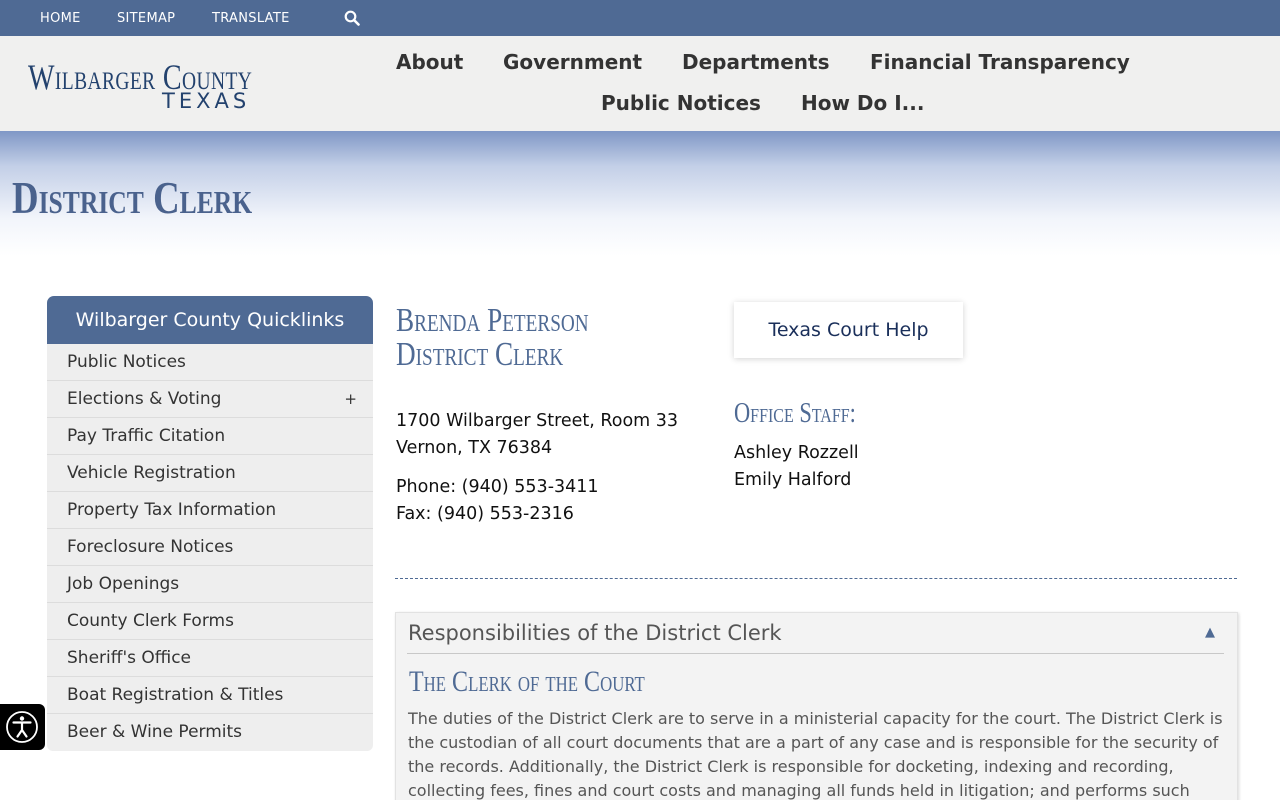 The image size is (1280, 800). I want to click on sidebar-item-label: Beer & Wine Permits, so click(155, 732).